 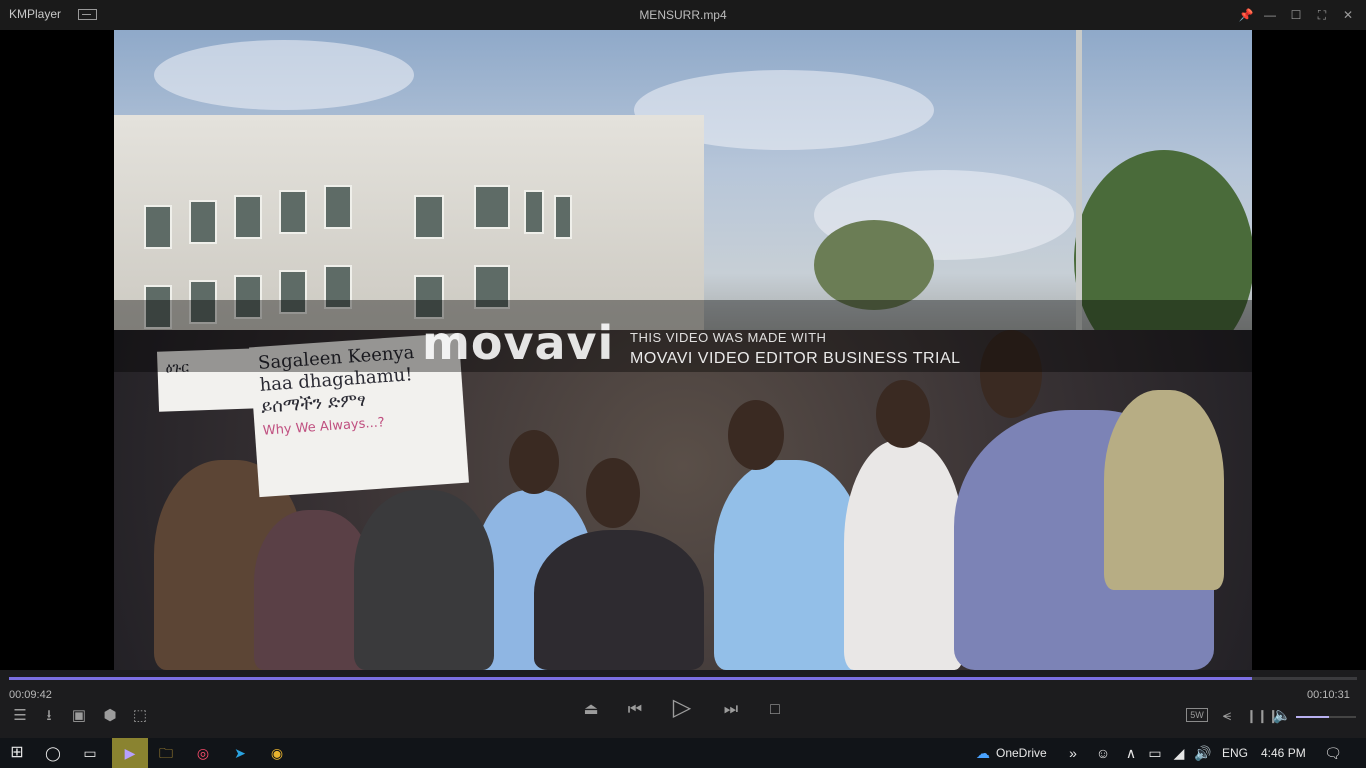 I want to click on seek-bar, so click(x=683, y=678).